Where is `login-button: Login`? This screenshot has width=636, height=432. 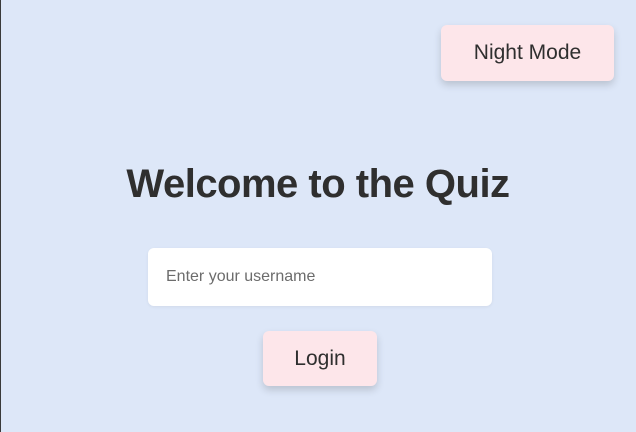
login-button: Login is located at coordinates (320, 358).